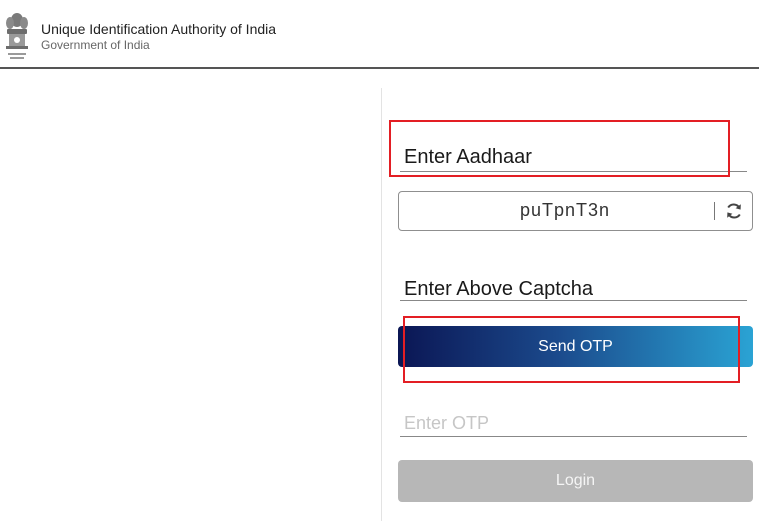  What do you see at coordinates (381, 304) in the screenshot?
I see `panel-divider` at bounding box center [381, 304].